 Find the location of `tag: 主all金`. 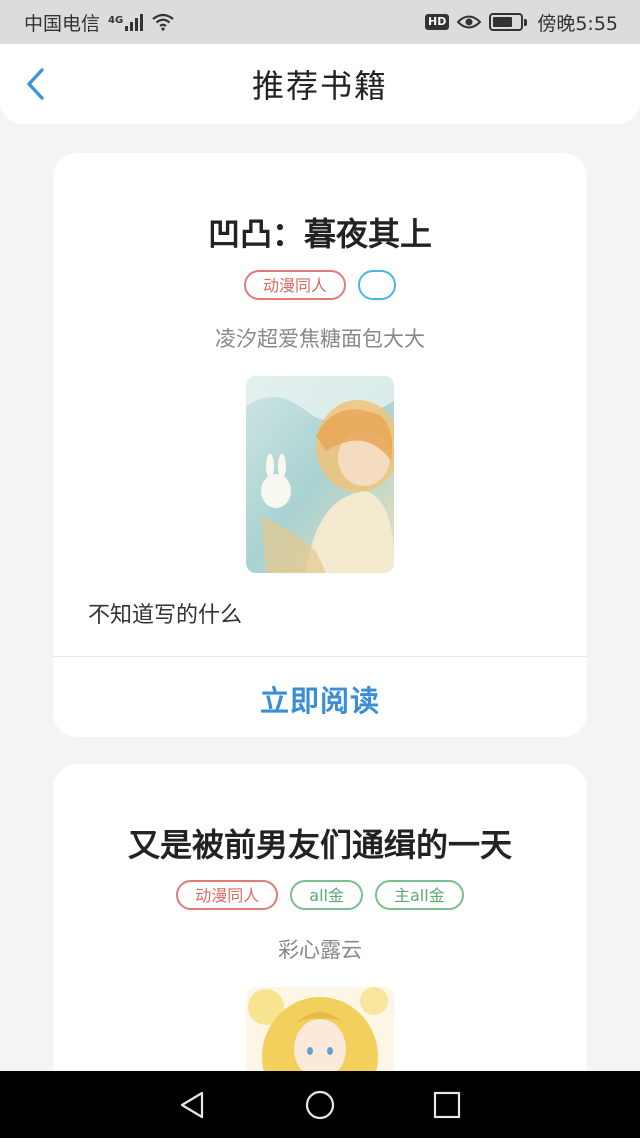

tag: 主all金 is located at coordinates (419, 895).